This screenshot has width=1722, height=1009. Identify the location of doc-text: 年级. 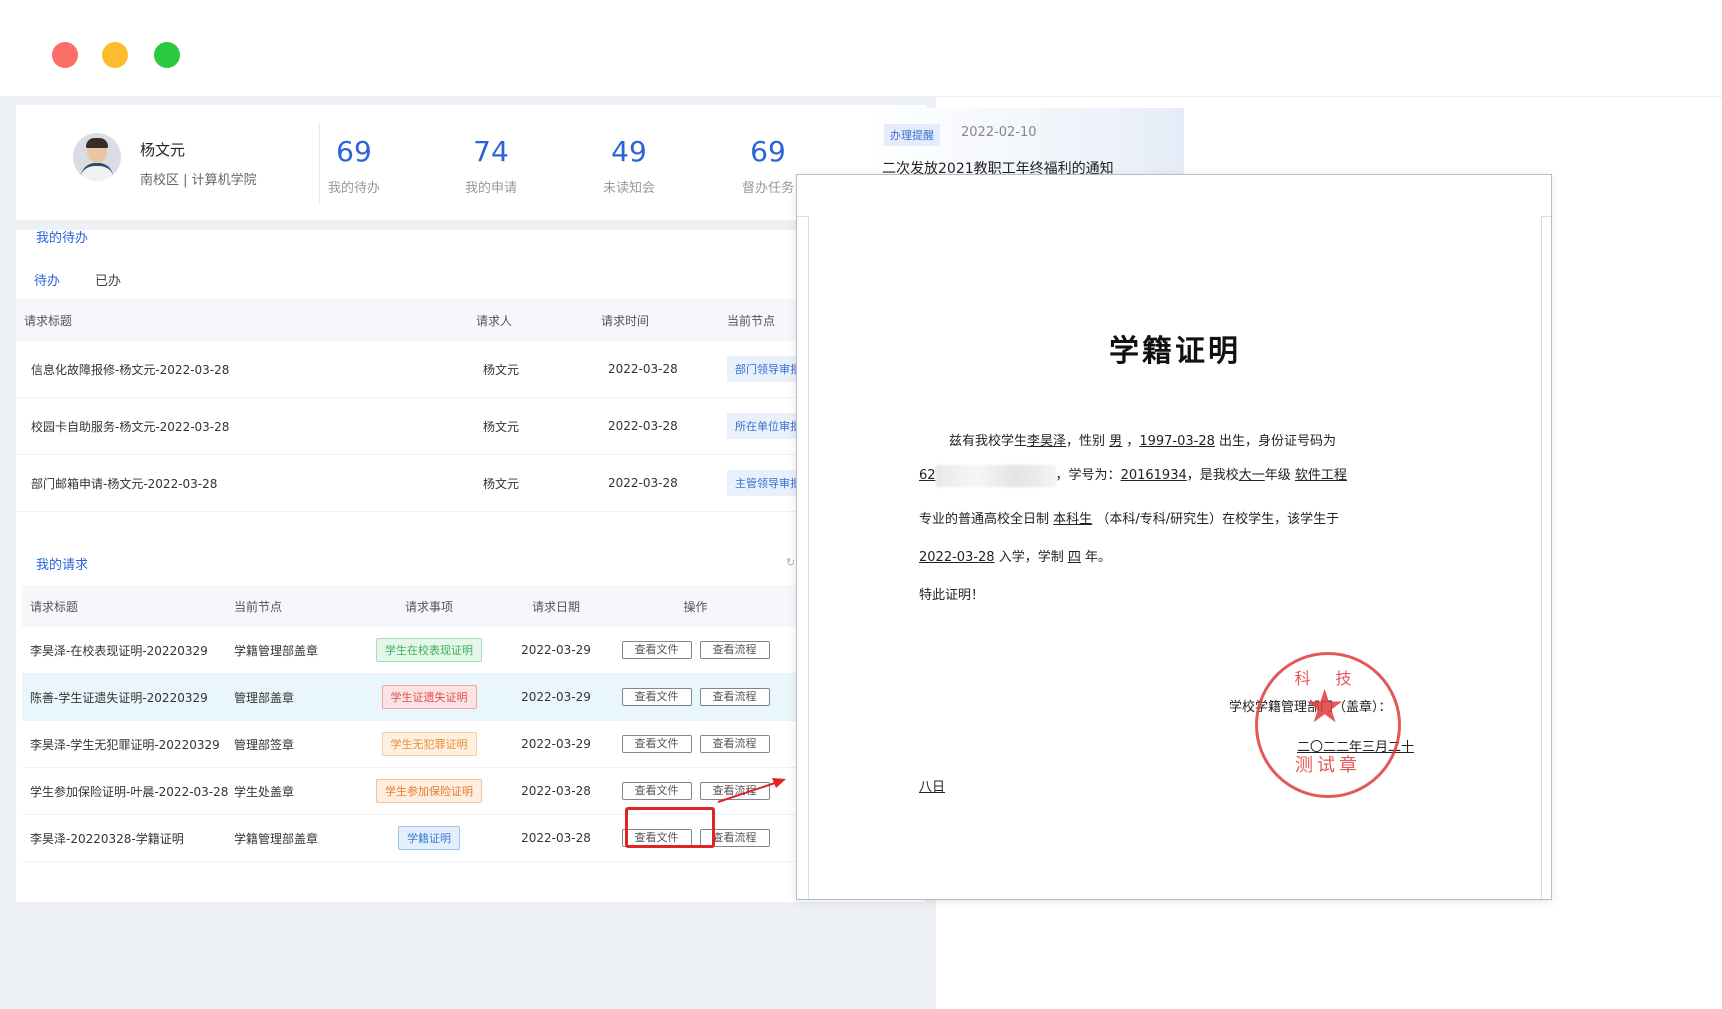
(1277, 475).